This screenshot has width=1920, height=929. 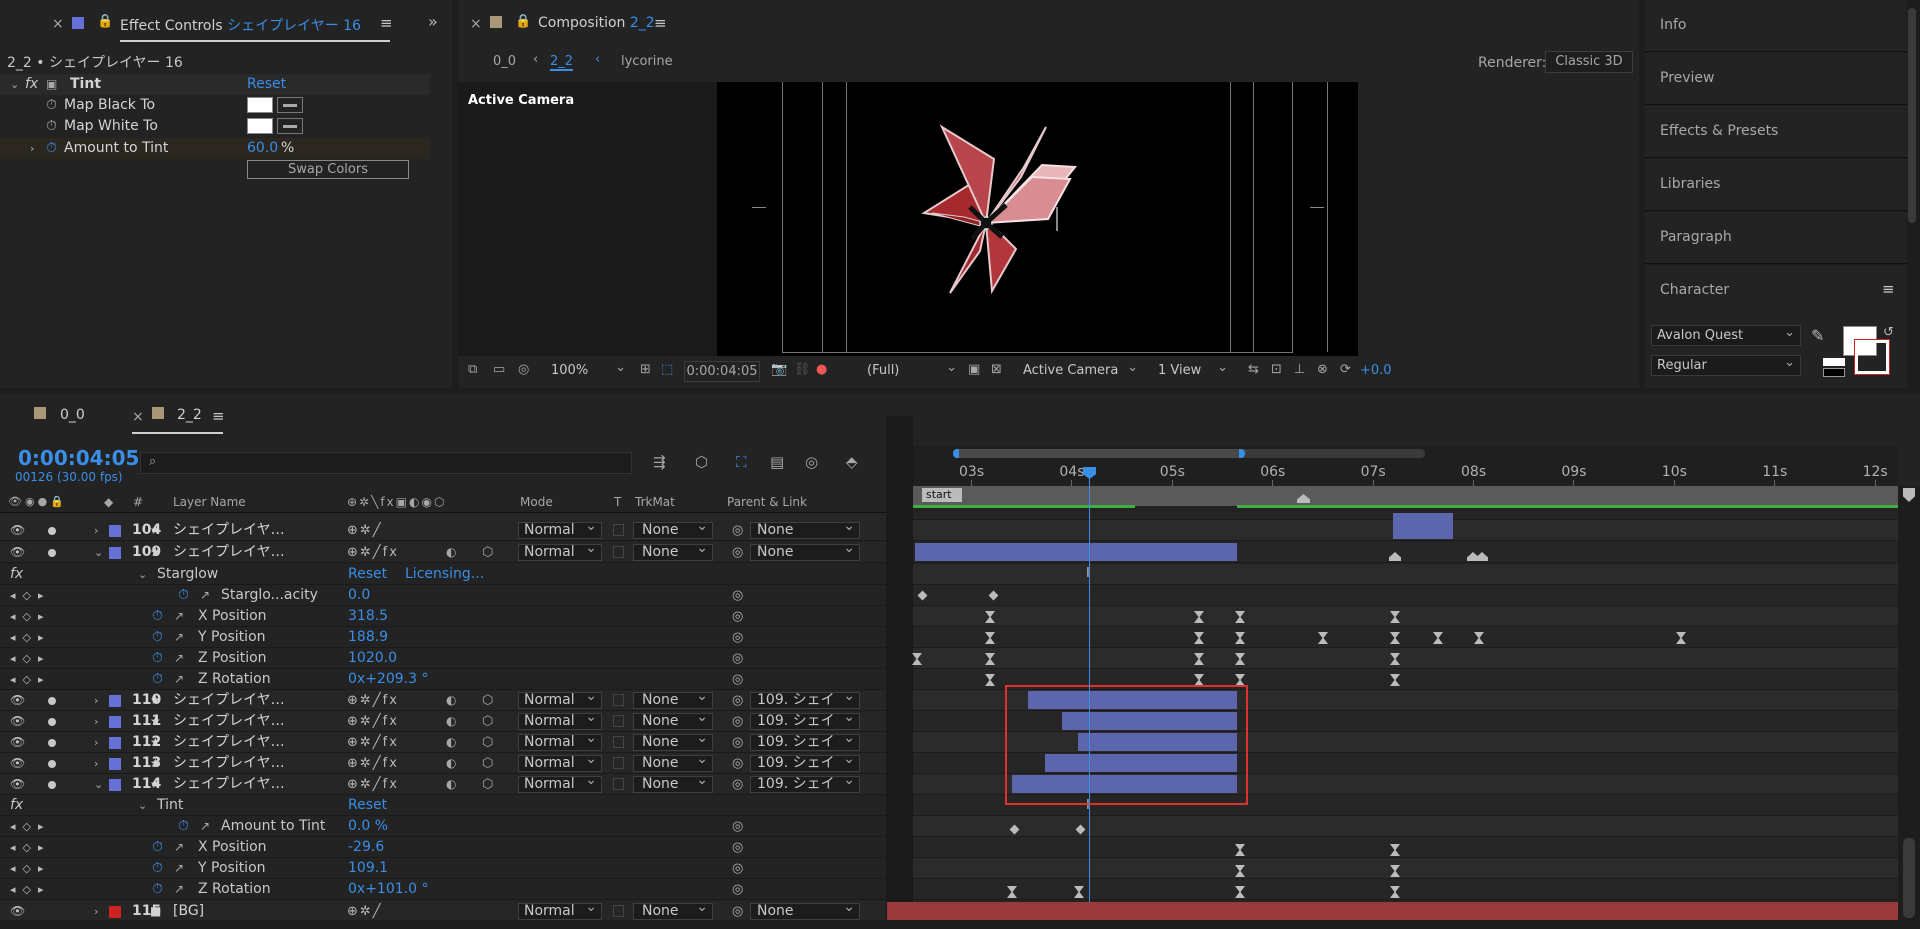 I want to click on expand-panels-icon: », so click(x=433, y=21).